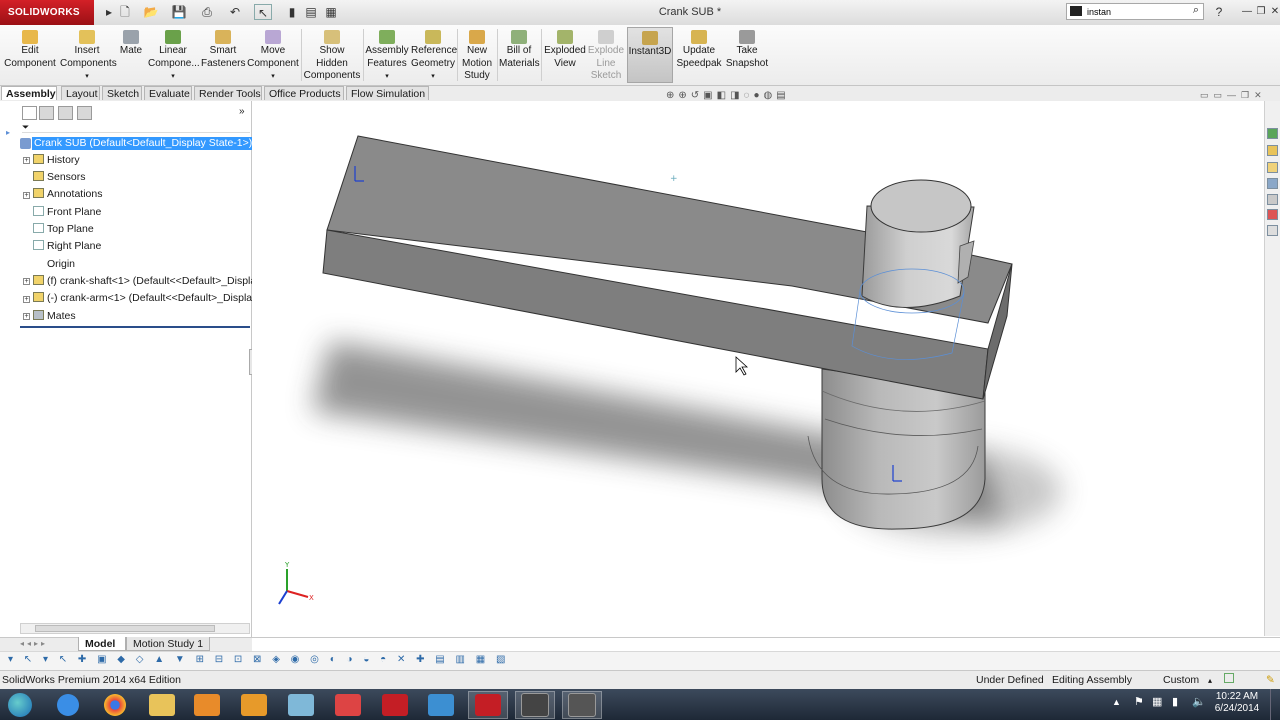 This screenshot has width=1280, height=720. Describe the element at coordinates (535, 705) in the screenshot. I see `taskbar-video-app` at that location.